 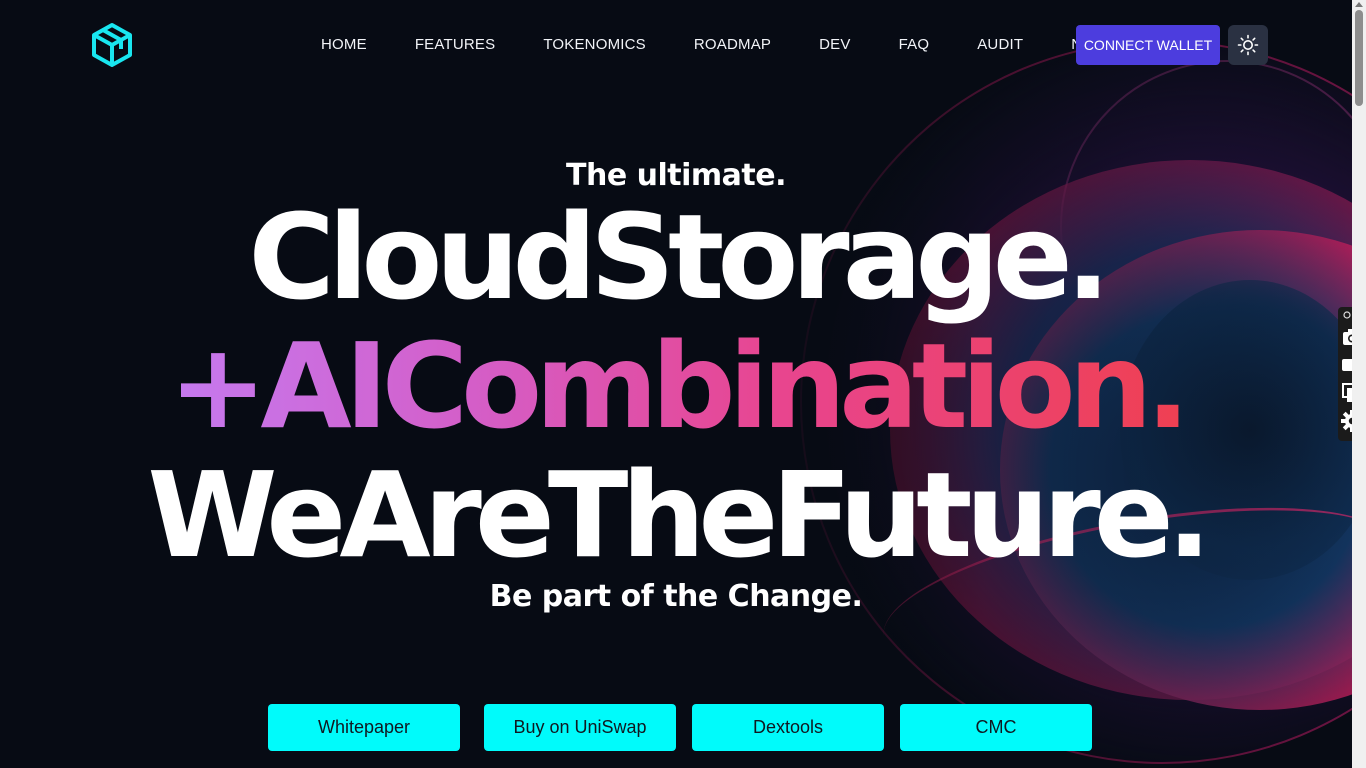 What do you see at coordinates (455, 45) in the screenshot?
I see `nav-features: FEATURES` at bounding box center [455, 45].